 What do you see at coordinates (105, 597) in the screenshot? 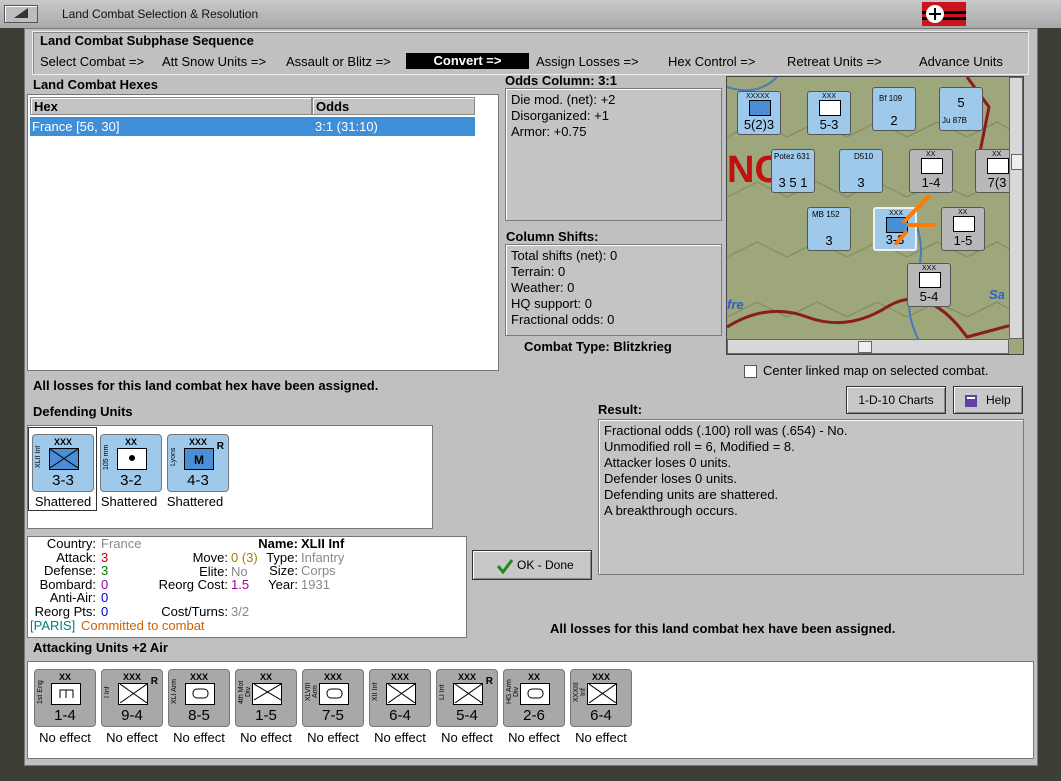
I see `antiair-value: 0` at bounding box center [105, 597].